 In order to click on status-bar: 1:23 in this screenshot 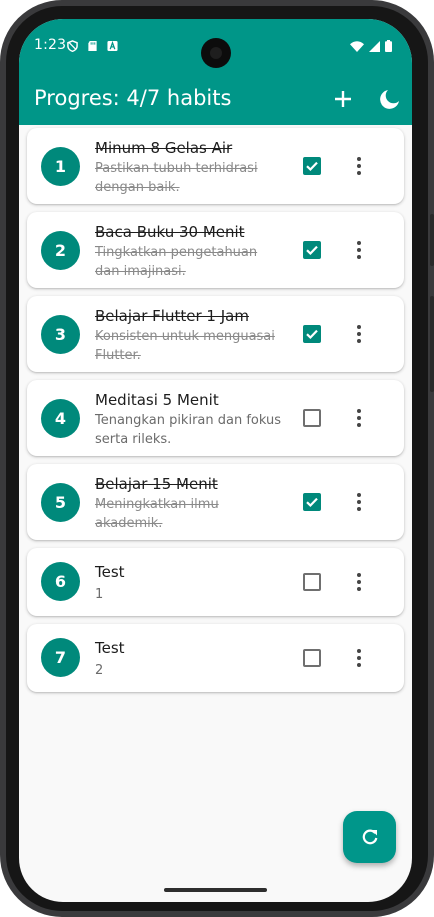, I will do `click(215, 45)`.